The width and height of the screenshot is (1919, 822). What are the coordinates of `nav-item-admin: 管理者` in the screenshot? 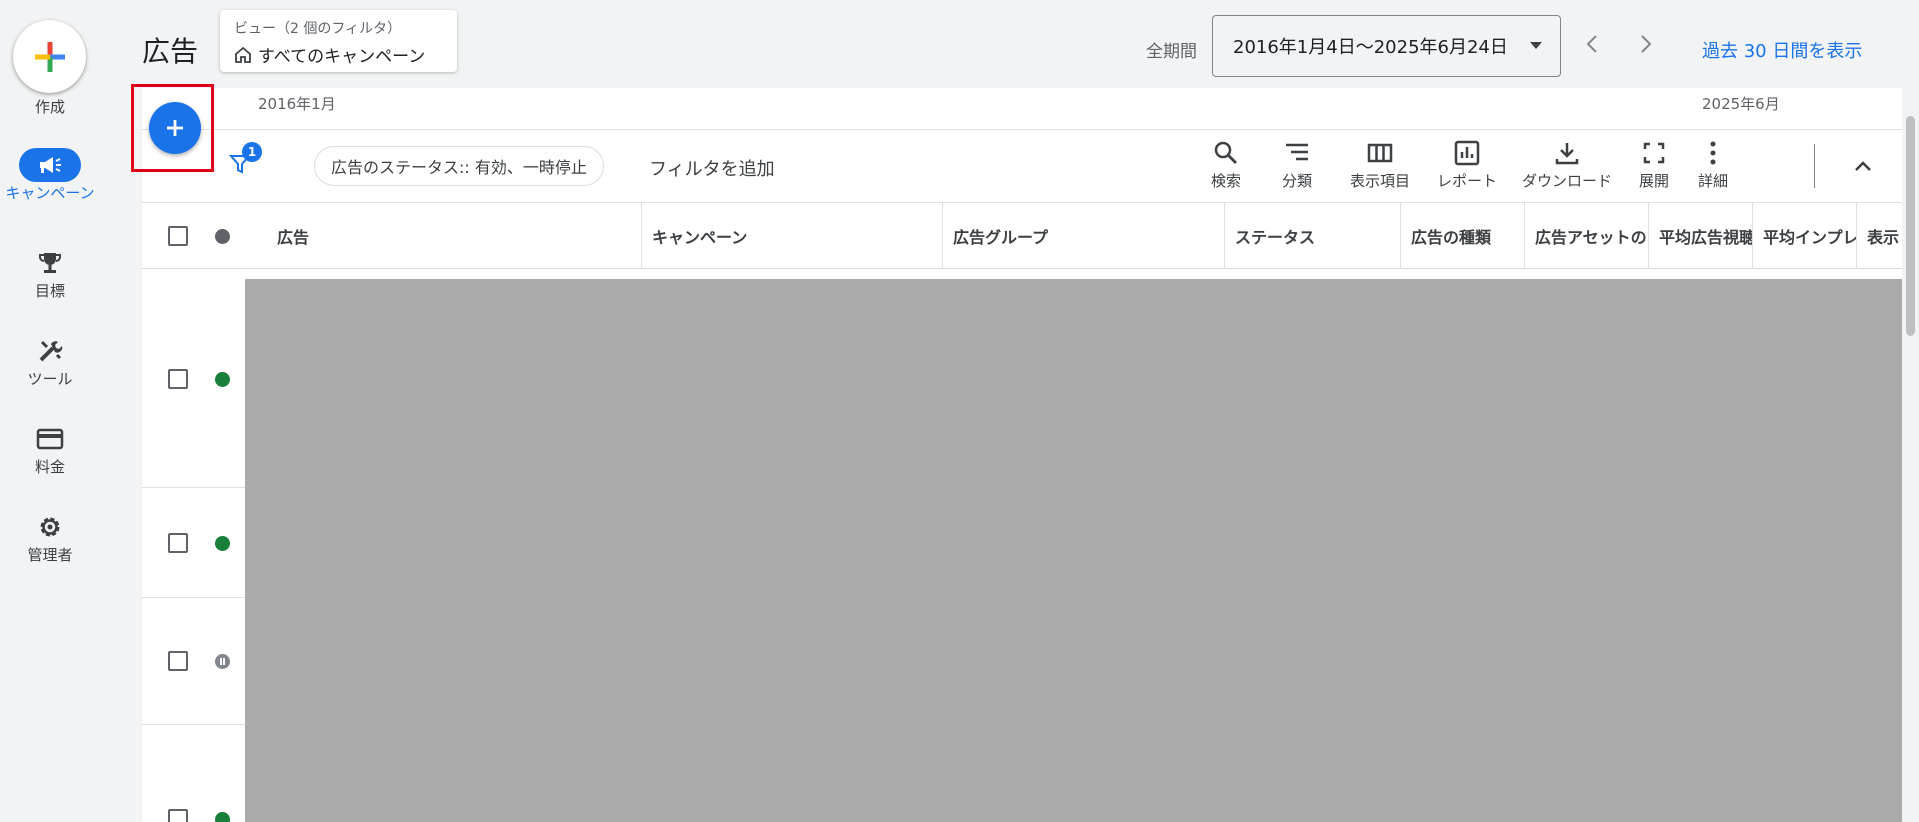 It's located at (50, 537).